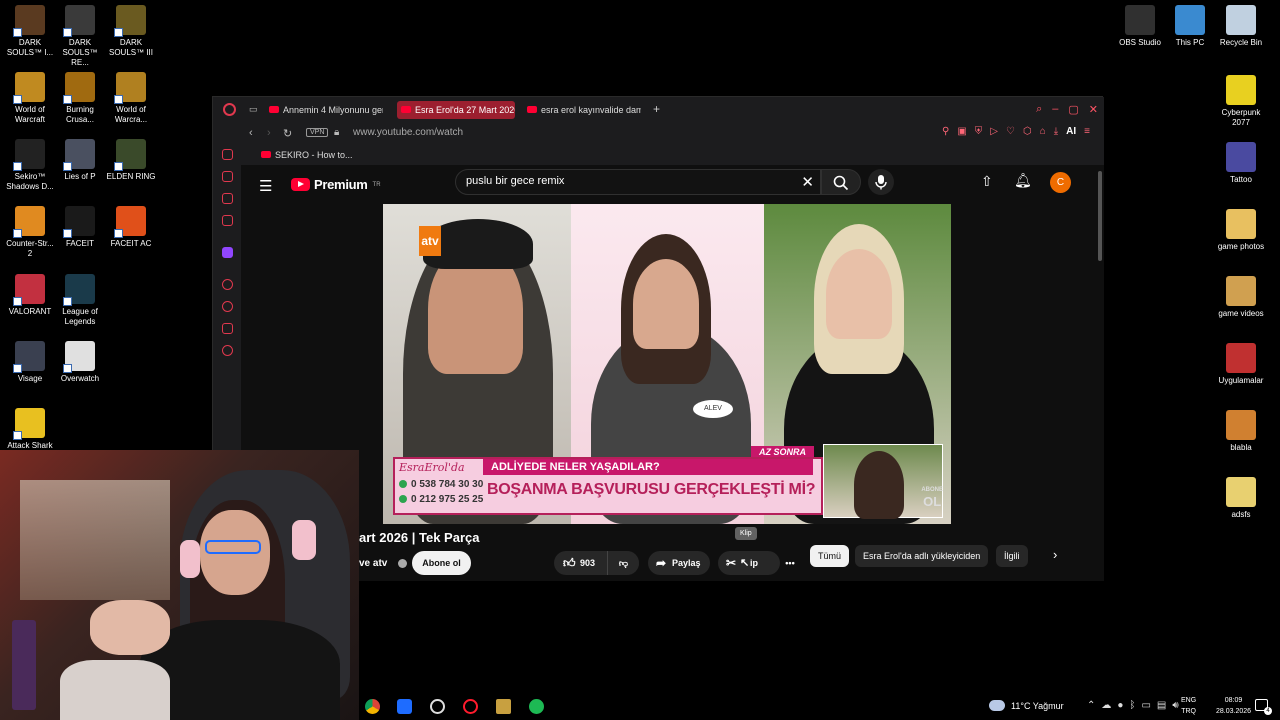  What do you see at coordinates (1012, 556) in the screenshot?
I see `chip-related: İlgili` at bounding box center [1012, 556].